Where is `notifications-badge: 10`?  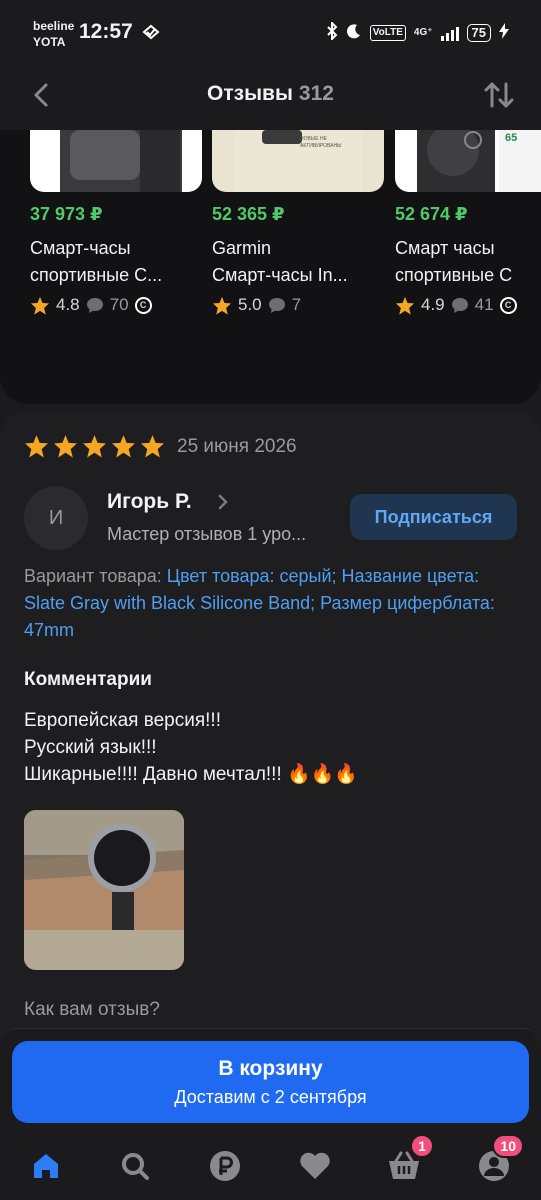
notifications-badge: 10 is located at coordinates (508, 1146).